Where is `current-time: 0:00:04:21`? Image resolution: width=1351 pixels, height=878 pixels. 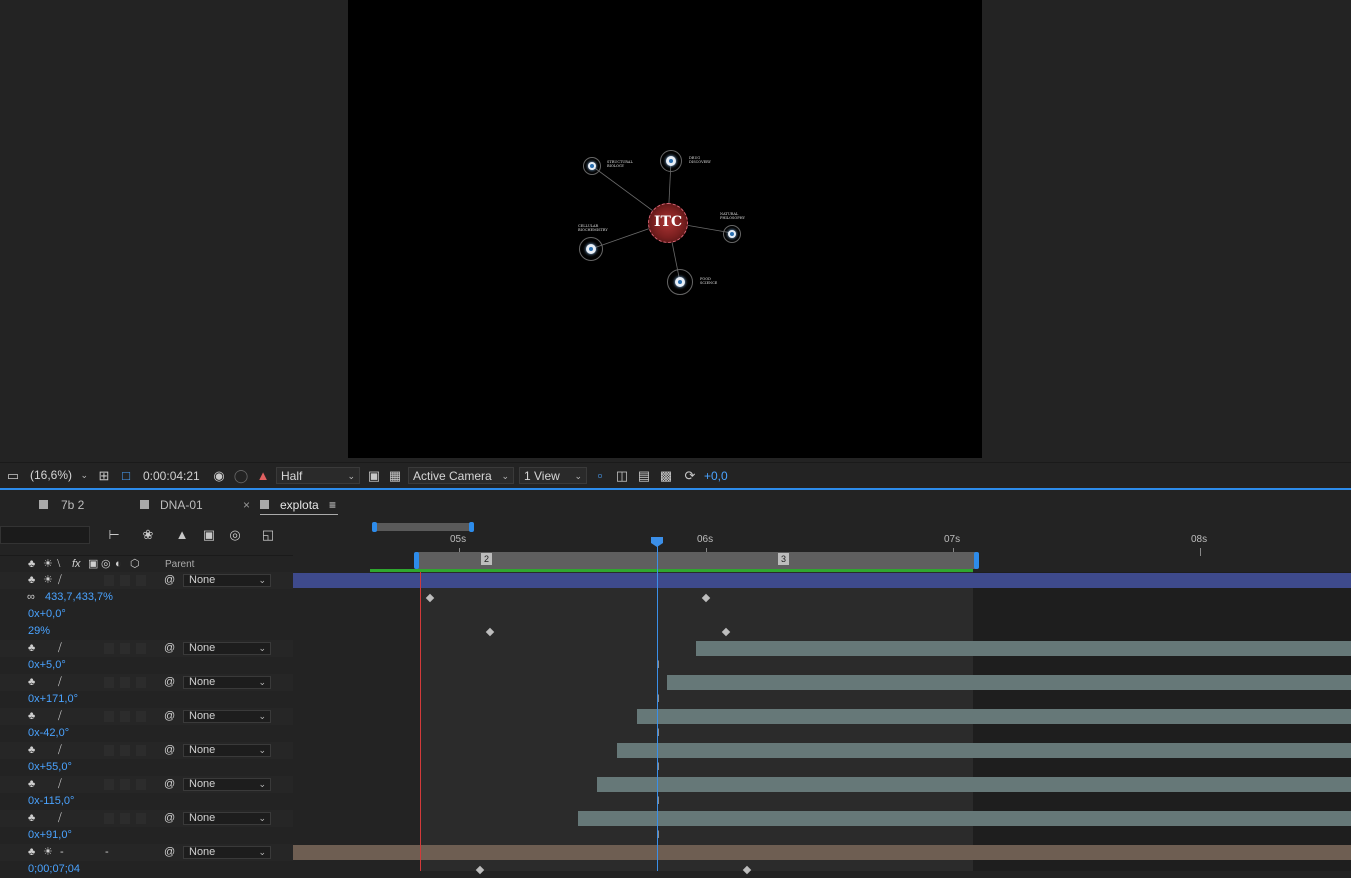 current-time: 0:00:04:21 is located at coordinates (171, 476).